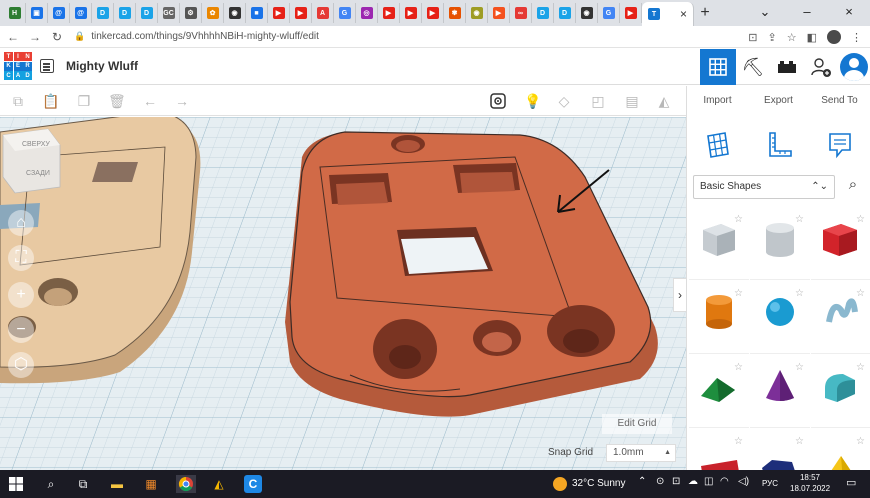 This screenshot has height=498, width=870. Describe the element at coordinates (840, 450) in the screenshot. I see `shape-pyramid: ☆` at that location.